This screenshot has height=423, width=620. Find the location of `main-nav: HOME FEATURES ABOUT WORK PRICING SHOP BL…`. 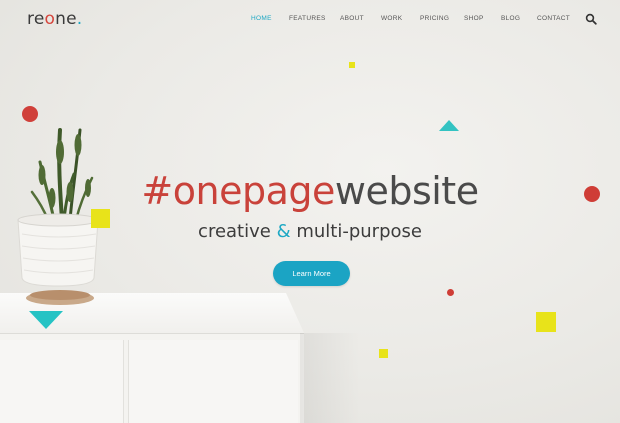

main-nav: HOME FEATURES ABOUT WORK PRICING SHOP BL… is located at coordinates (310, 21).